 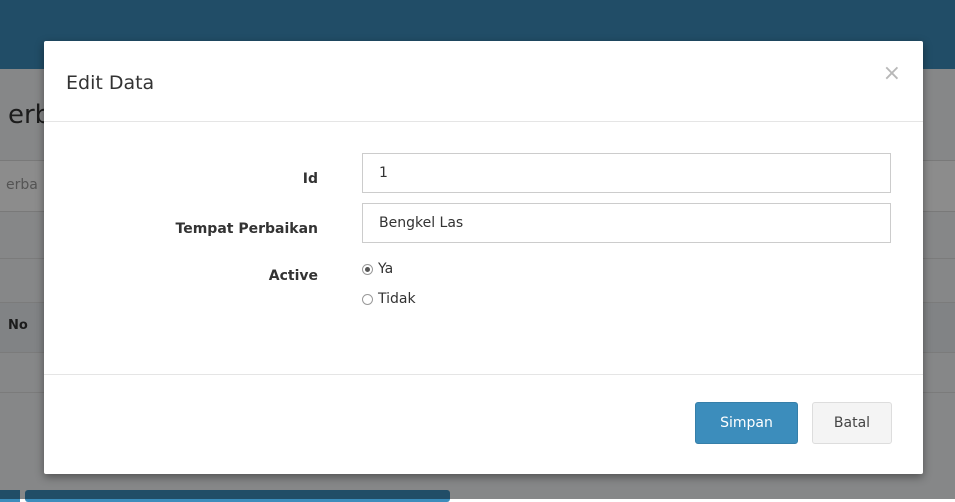 I want to click on active-option-ya: Ya, so click(x=377, y=269).